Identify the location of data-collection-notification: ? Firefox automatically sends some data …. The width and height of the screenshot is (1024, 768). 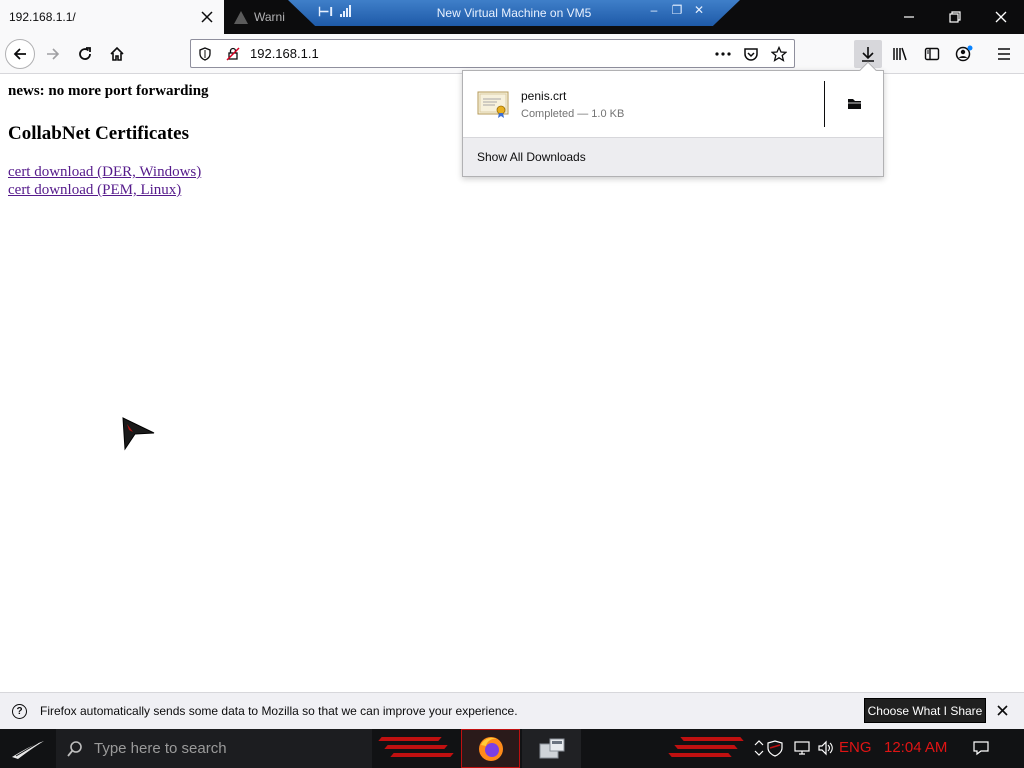
(512, 710).